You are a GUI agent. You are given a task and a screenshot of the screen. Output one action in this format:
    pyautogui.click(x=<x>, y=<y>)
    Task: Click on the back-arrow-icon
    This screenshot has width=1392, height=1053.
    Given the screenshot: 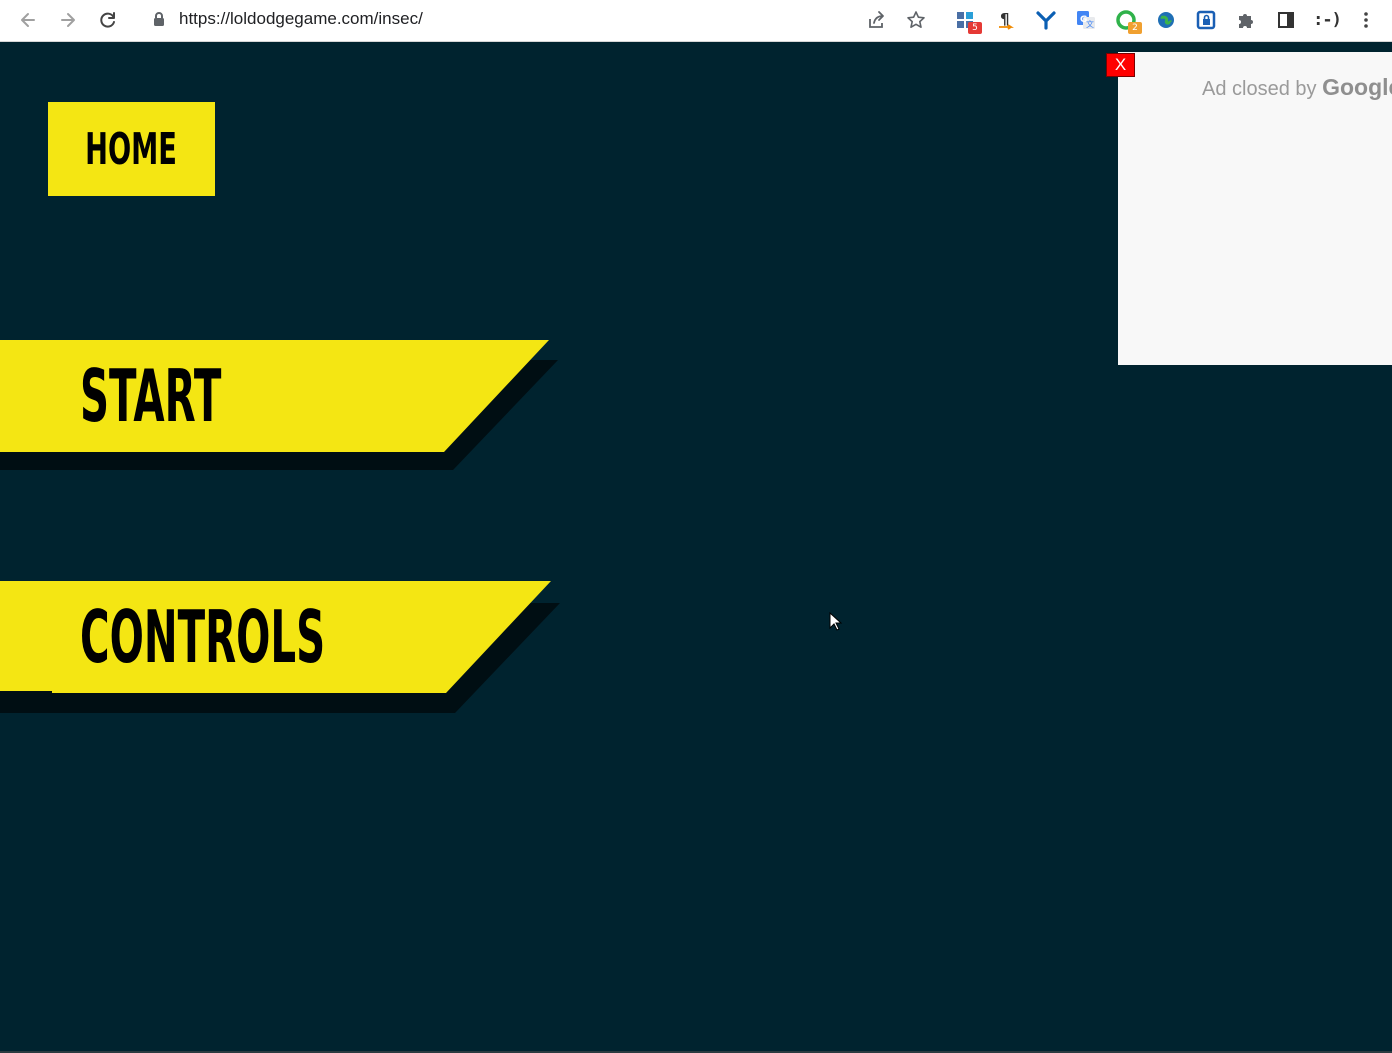 What is the action you would take?
    pyautogui.click(x=28, y=20)
    